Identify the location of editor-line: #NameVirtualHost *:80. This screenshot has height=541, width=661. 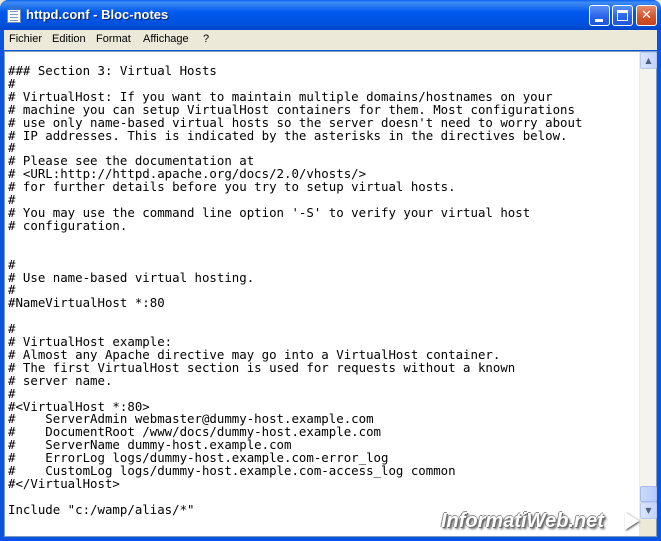
(86, 303).